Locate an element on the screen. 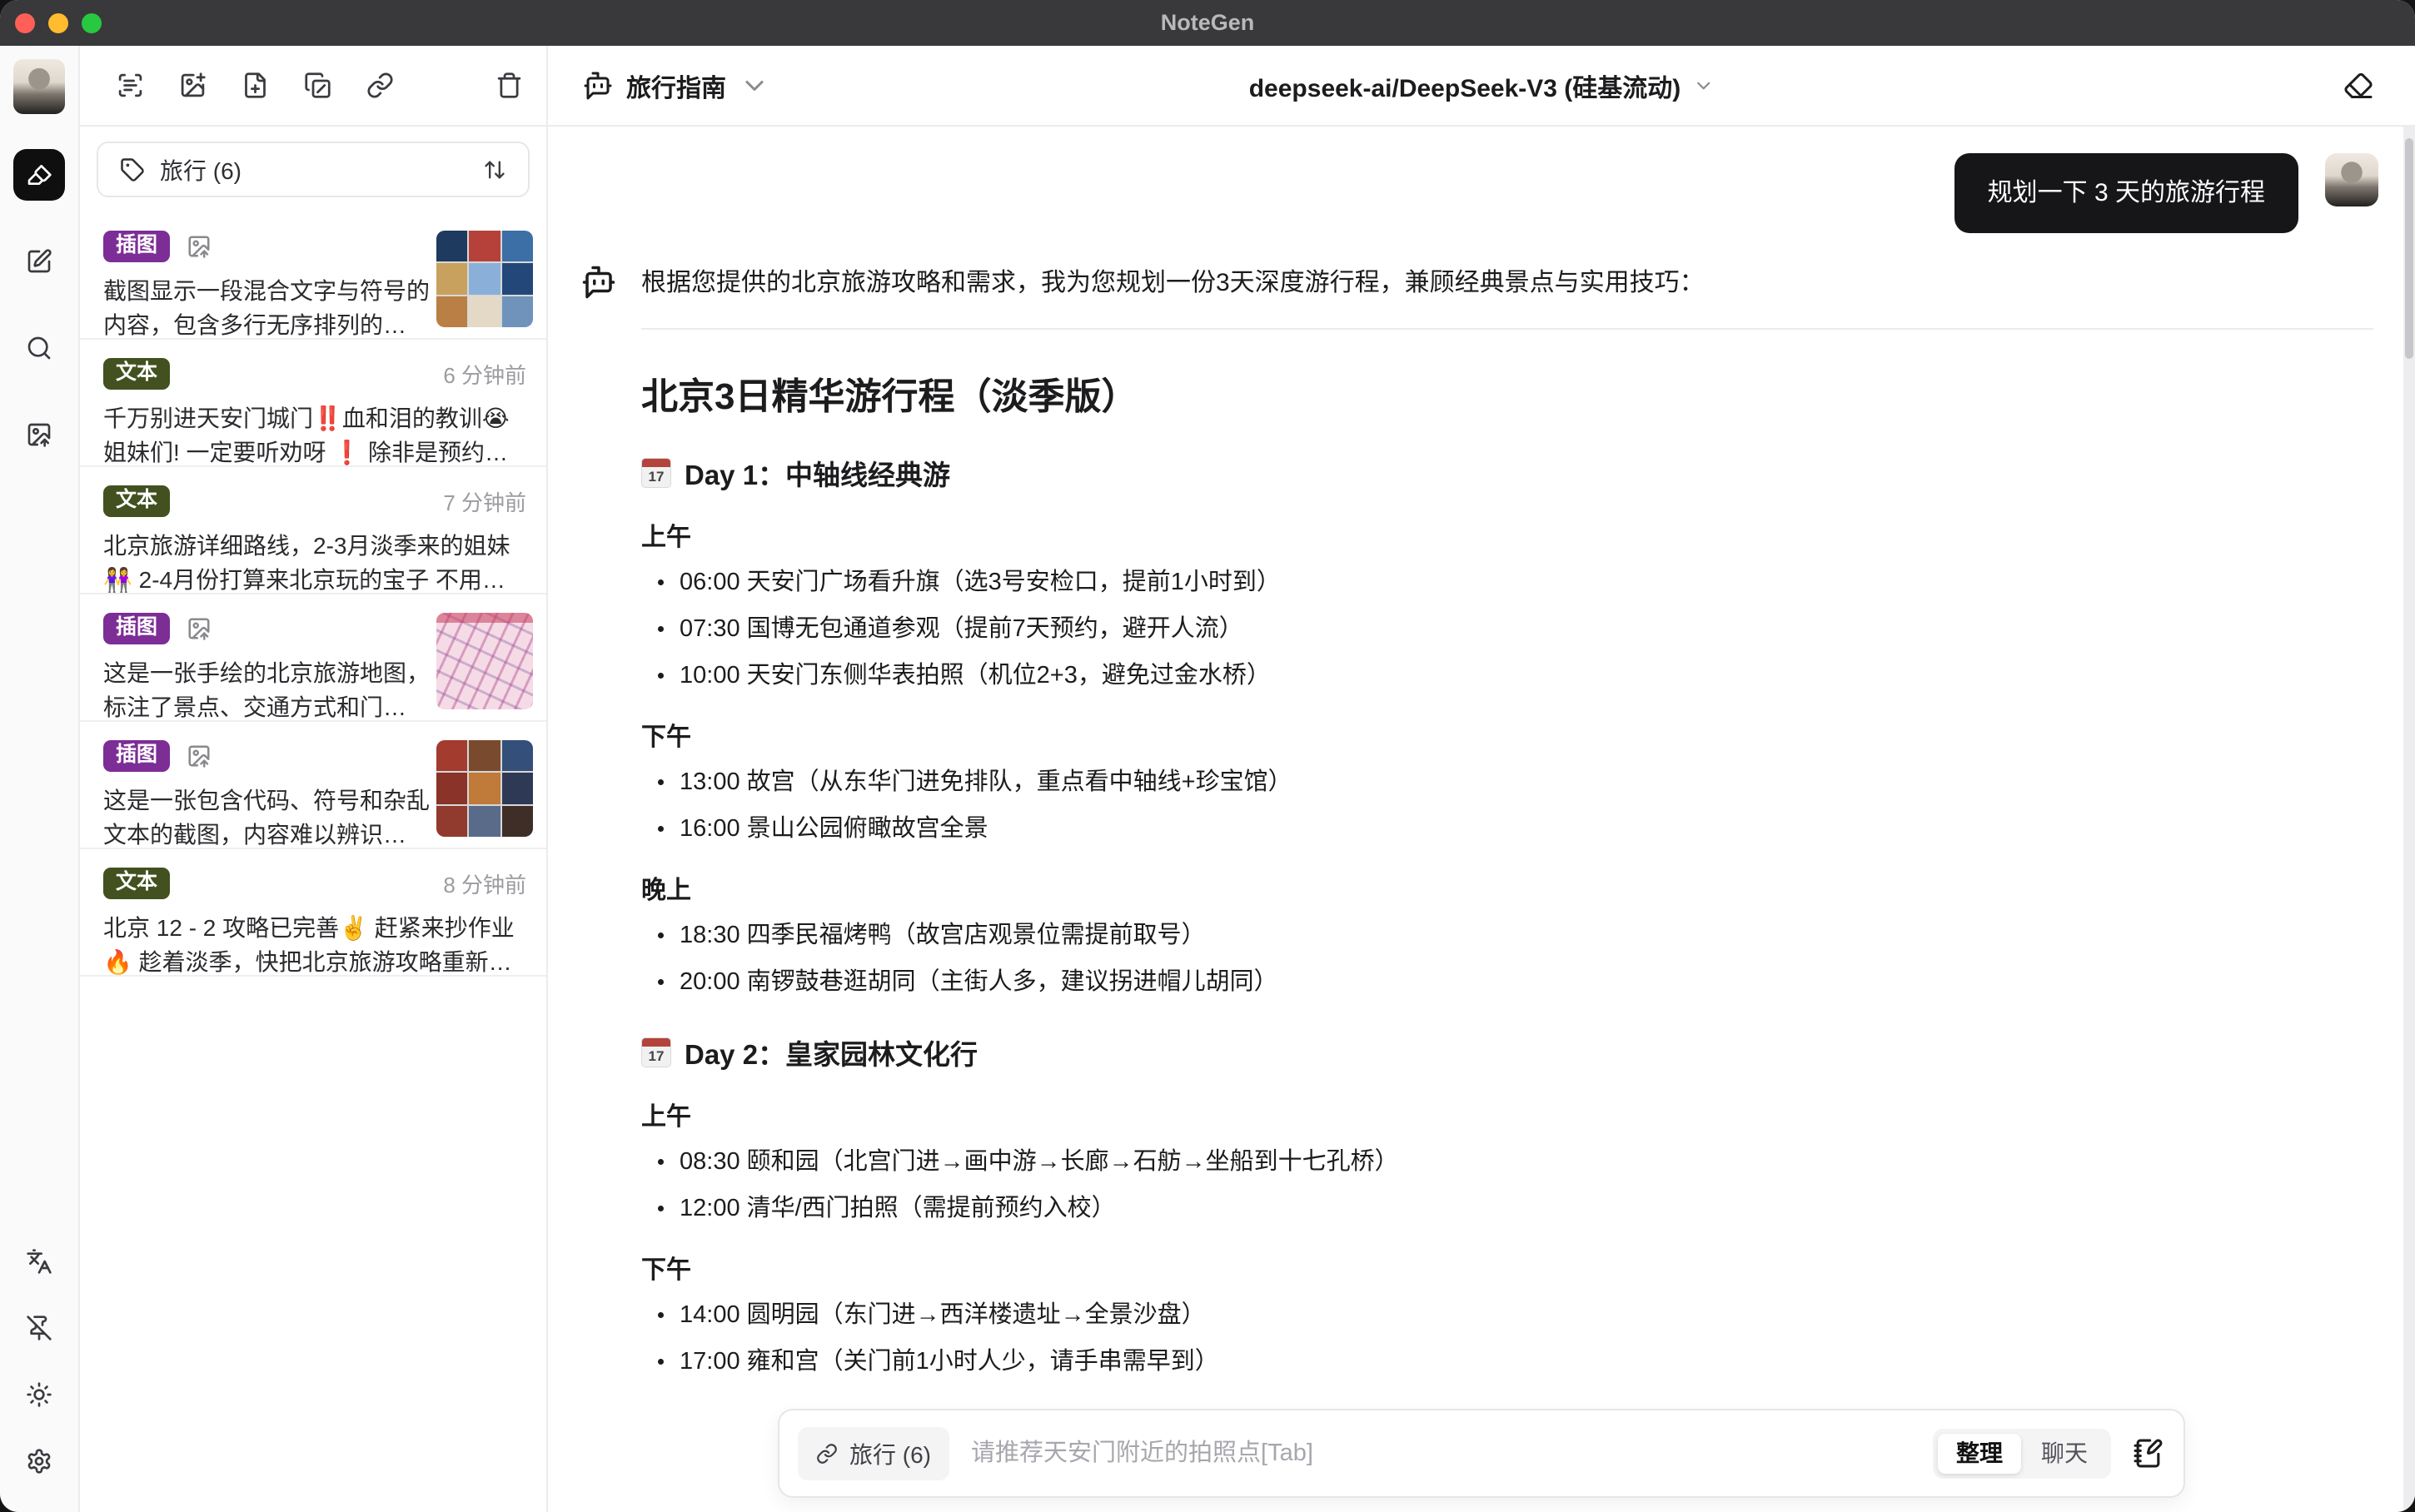 Image resolution: width=2415 pixels, height=1512 pixels. settings-icon is located at coordinates (39, 1462).